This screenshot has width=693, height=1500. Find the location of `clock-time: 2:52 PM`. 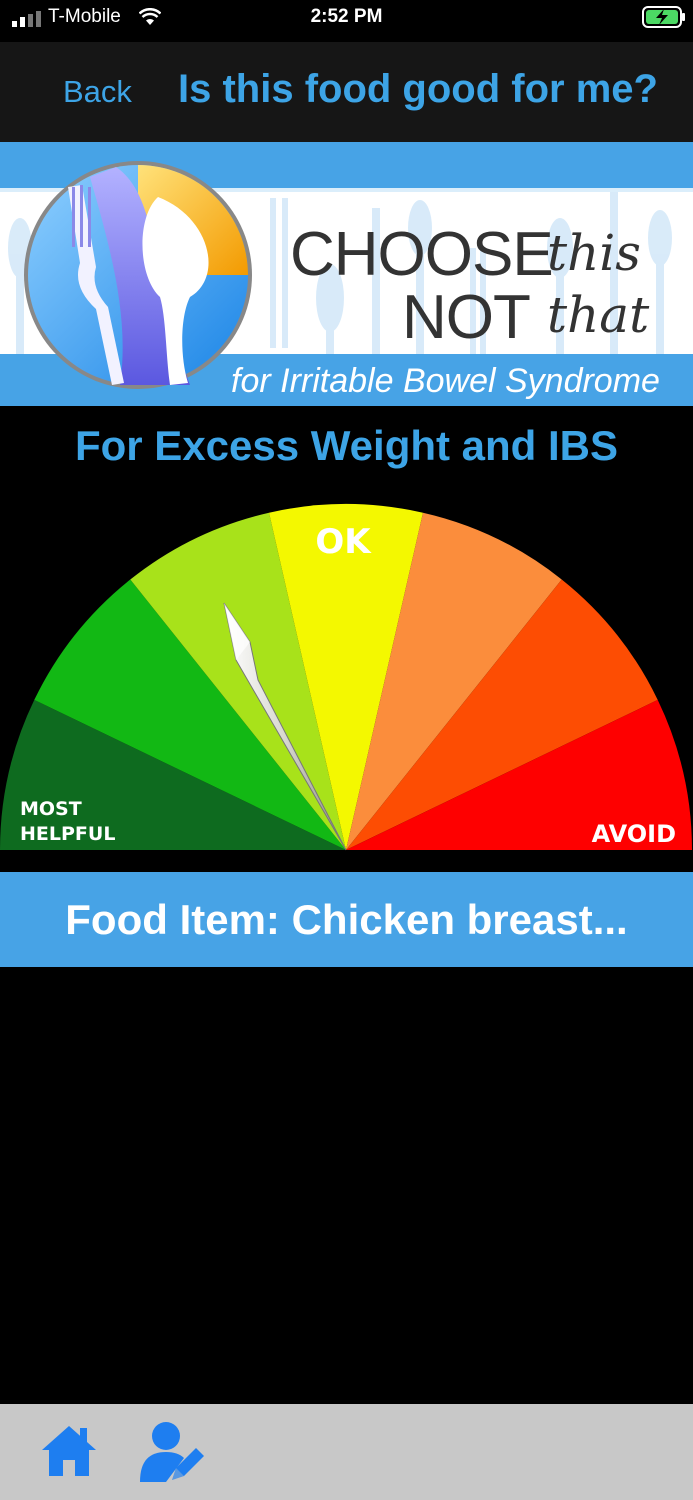

clock-time: 2:52 PM is located at coordinates (346, 16).